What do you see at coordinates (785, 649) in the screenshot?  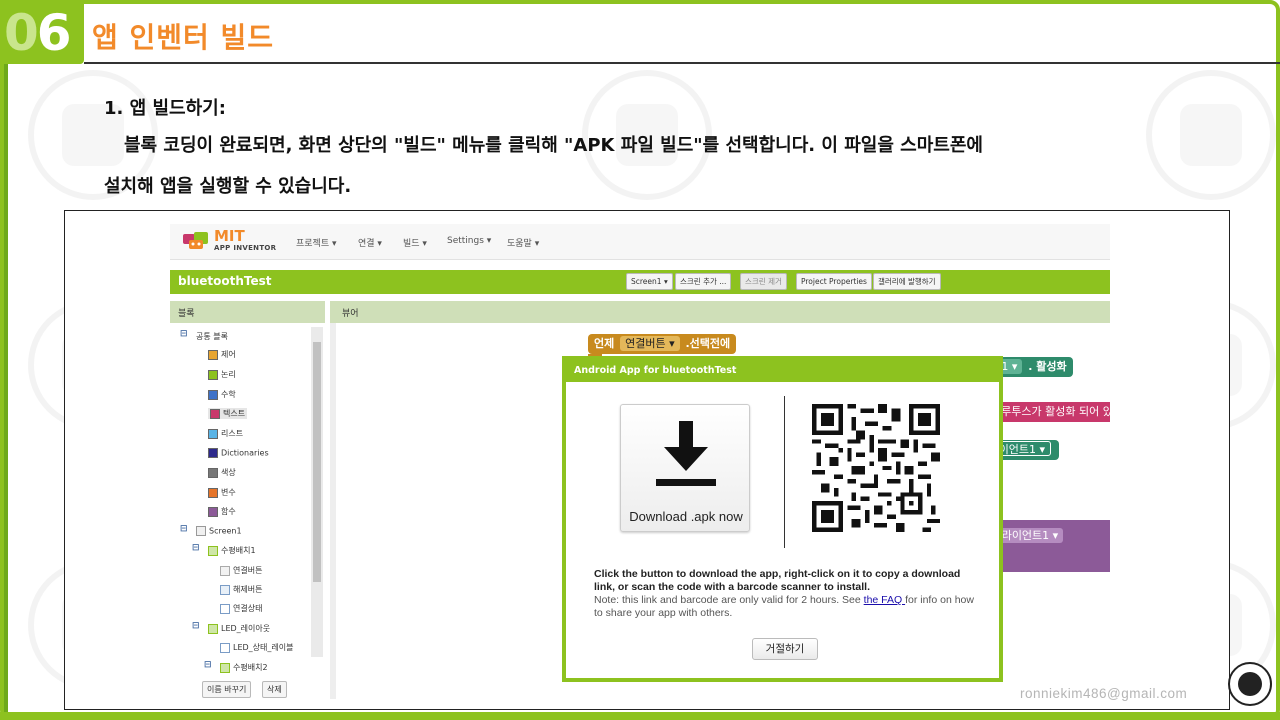 I see `dismiss-button: 거절하기` at bounding box center [785, 649].